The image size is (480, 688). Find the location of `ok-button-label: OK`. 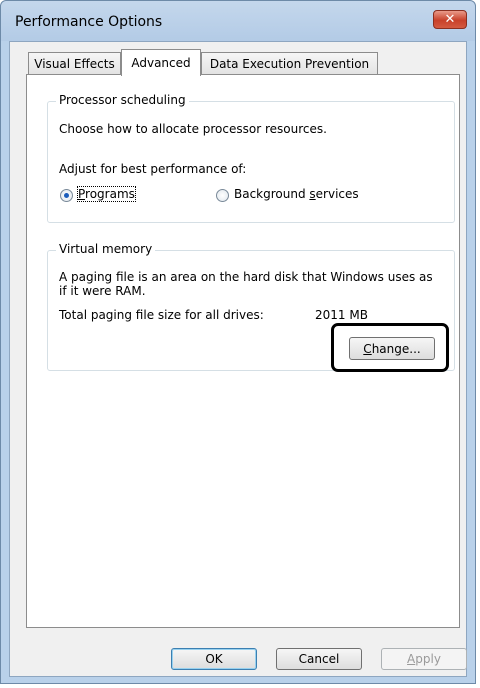

ok-button-label: OK is located at coordinates (214, 659).